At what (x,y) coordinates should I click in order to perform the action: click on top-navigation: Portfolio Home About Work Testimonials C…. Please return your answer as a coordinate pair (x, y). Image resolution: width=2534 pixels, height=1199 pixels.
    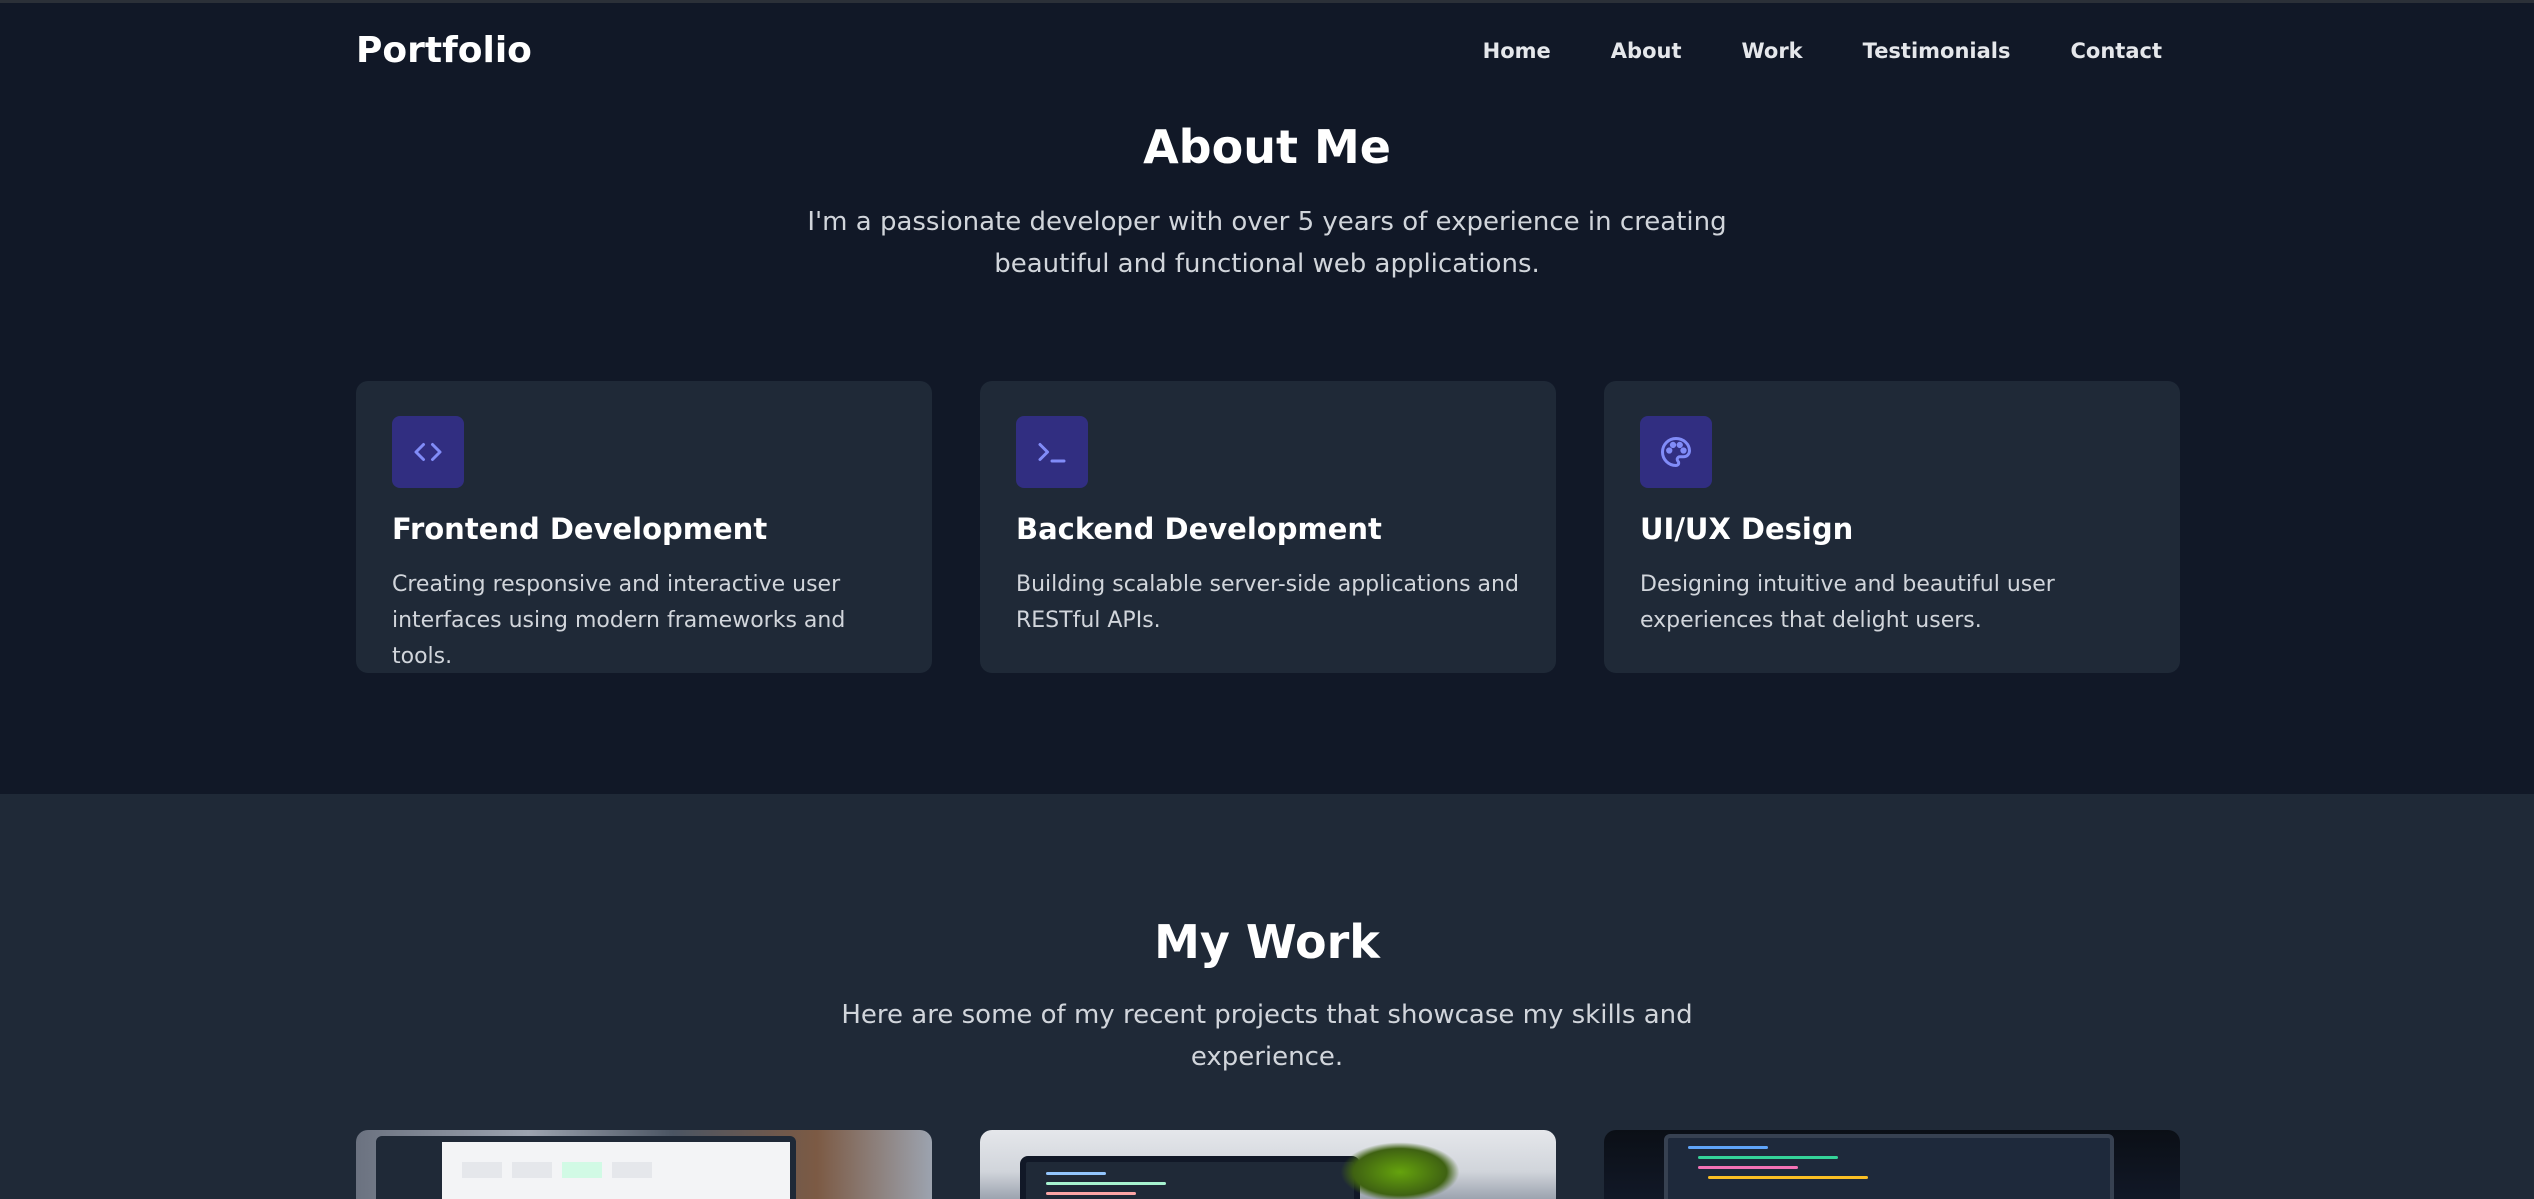
    Looking at the image, I should click on (1267, 51).